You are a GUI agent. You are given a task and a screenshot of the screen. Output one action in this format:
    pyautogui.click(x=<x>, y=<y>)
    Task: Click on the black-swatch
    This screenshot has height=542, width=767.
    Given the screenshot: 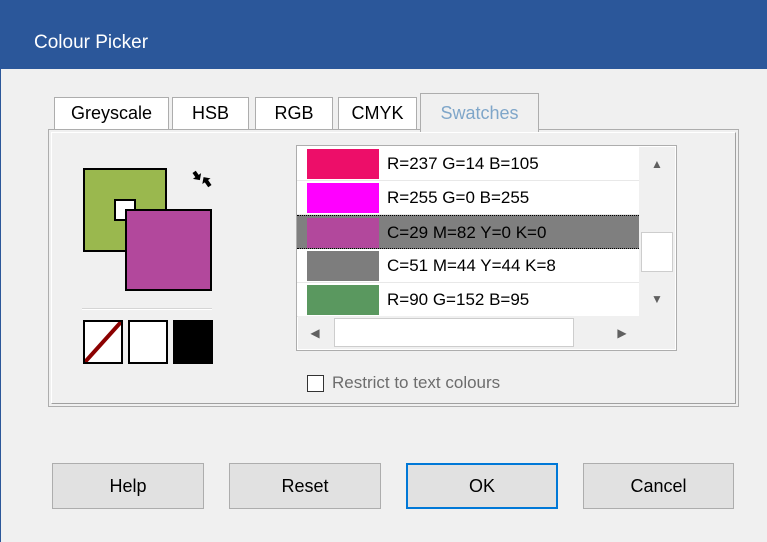 What is the action you would take?
    pyautogui.click(x=193, y=342)
    